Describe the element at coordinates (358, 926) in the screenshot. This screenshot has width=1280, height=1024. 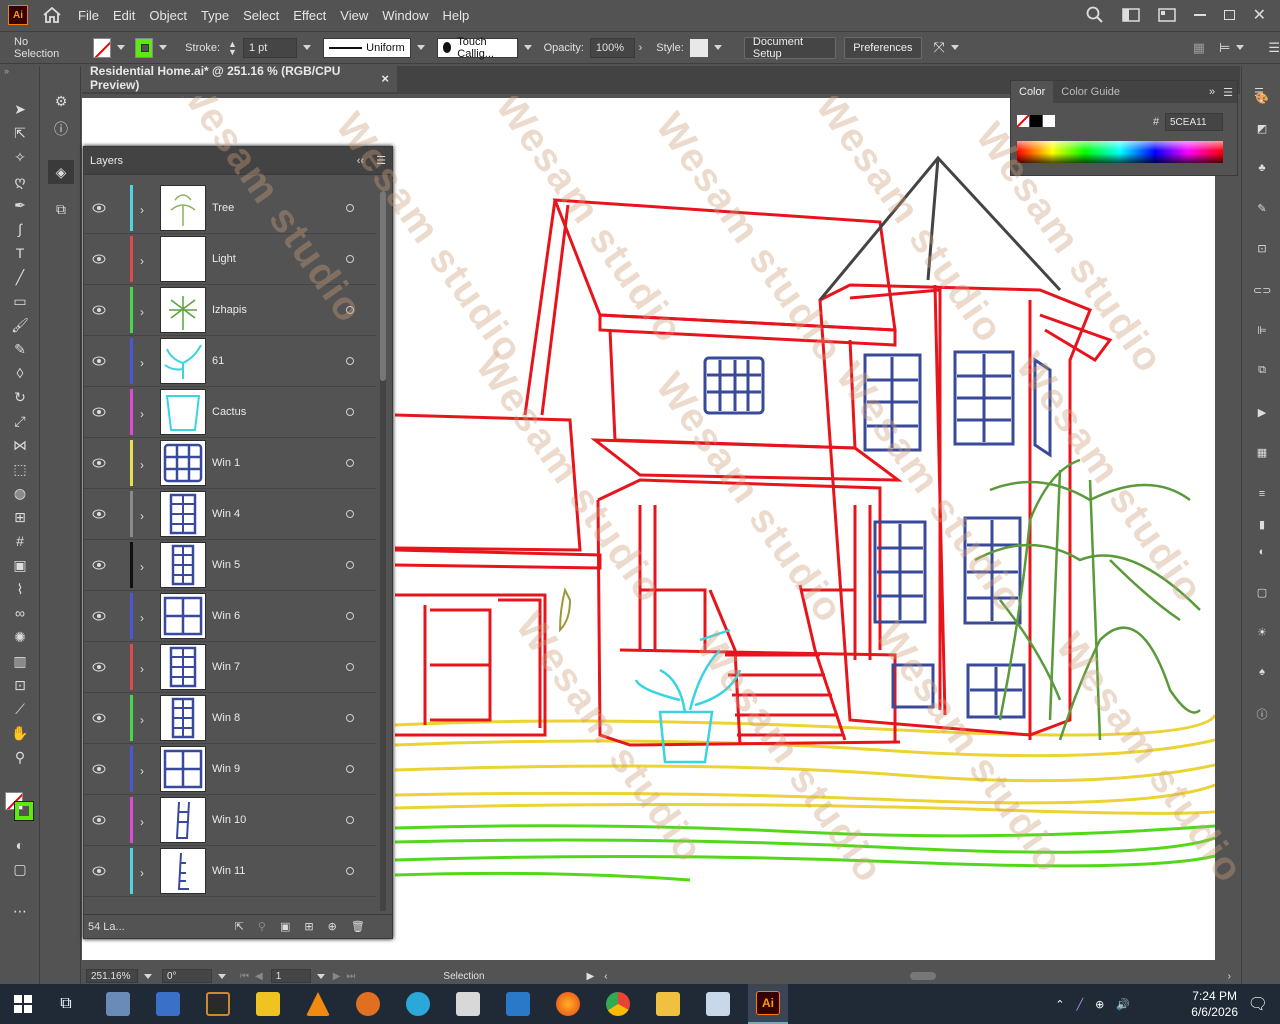
I see `delete-layer-icon: 🗑` at that location.